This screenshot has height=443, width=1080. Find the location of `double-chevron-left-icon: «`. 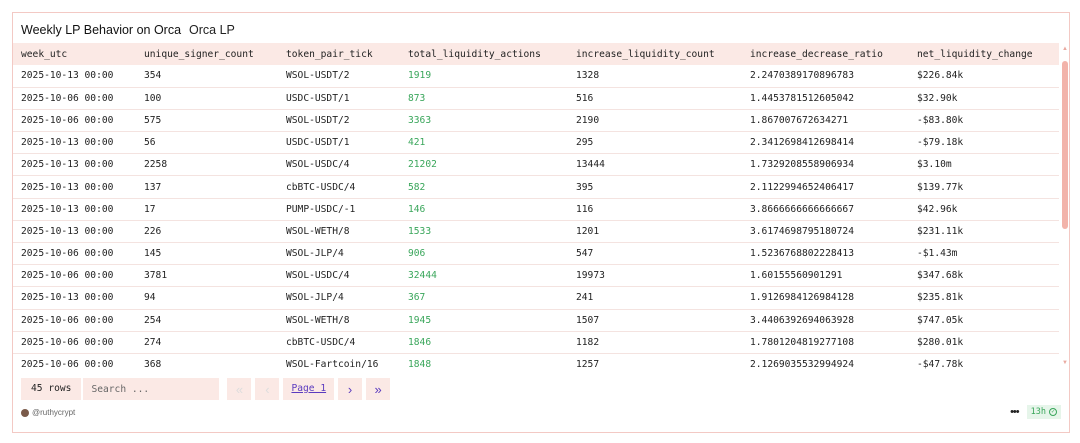

double-chevron-left-icon: « is located at coordinates (239, 389).